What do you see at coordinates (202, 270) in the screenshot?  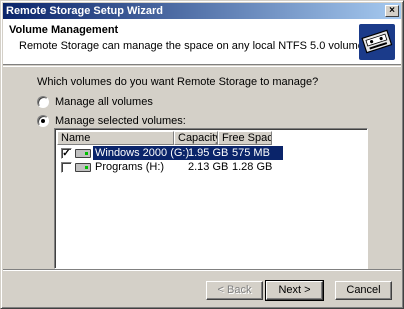 I see `footer-divider-highlight` at bounding box center [202, 270].